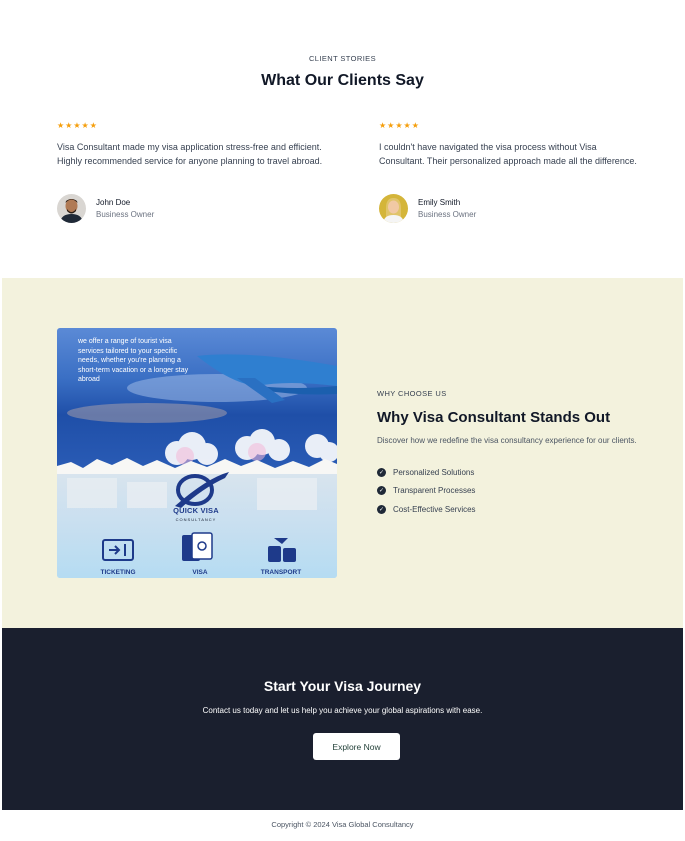  I want to click on testimonial-author: Emily Smith Business Owner, so click(427, 208).